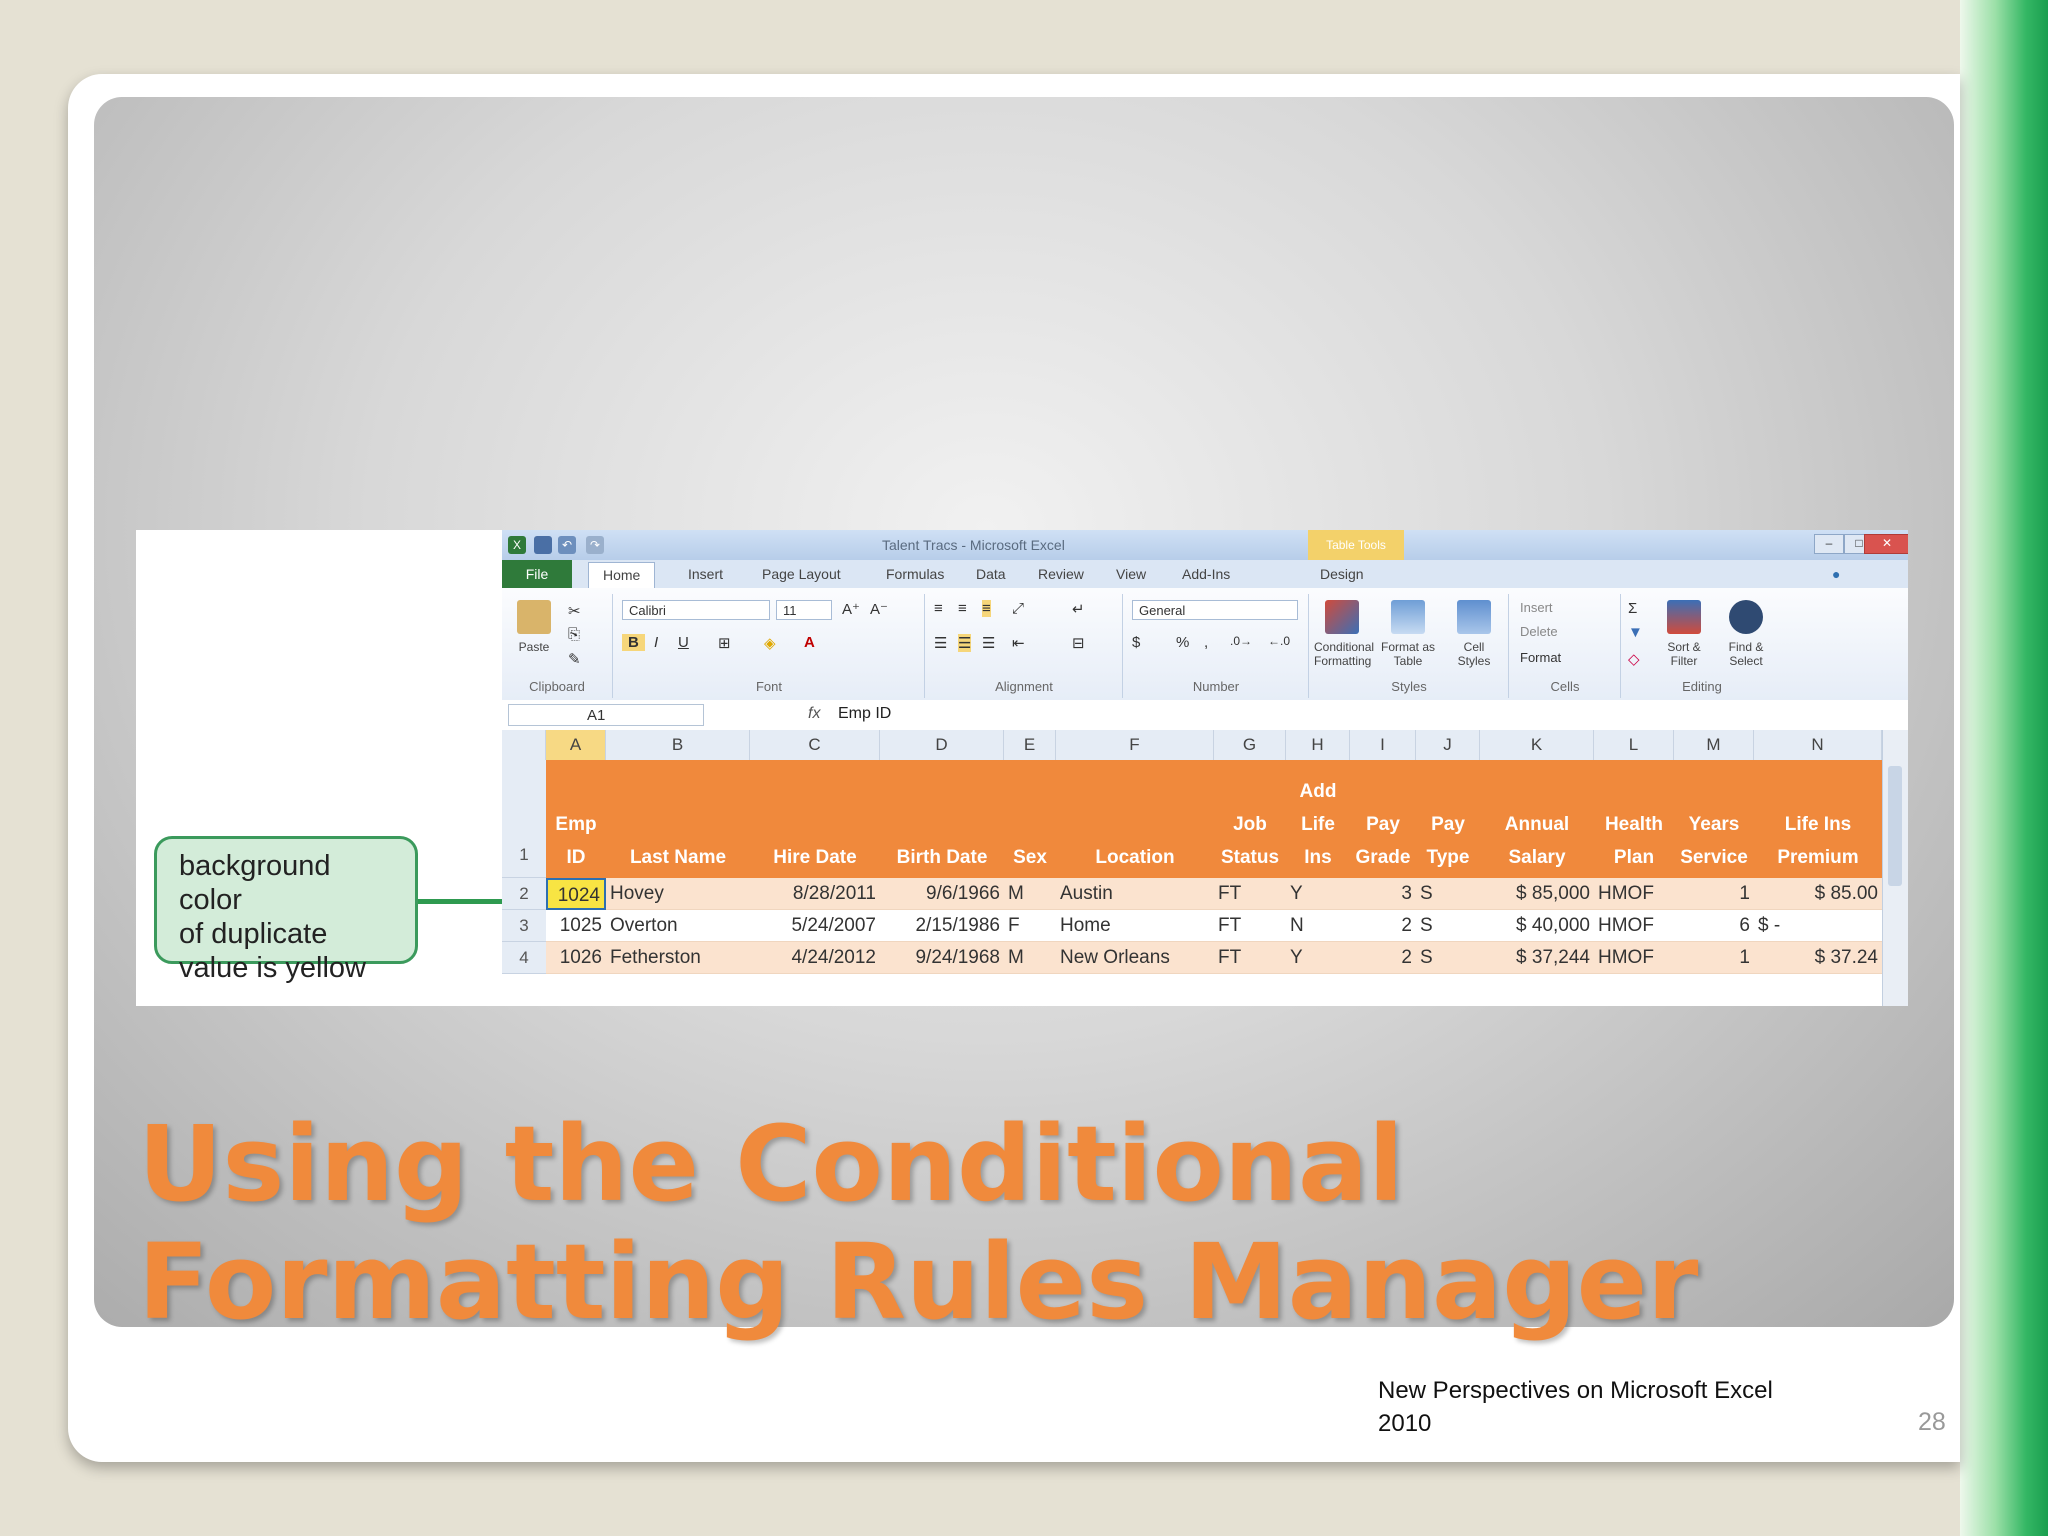  I want to click on format-painter-icon: ✎, so click(574, 659).